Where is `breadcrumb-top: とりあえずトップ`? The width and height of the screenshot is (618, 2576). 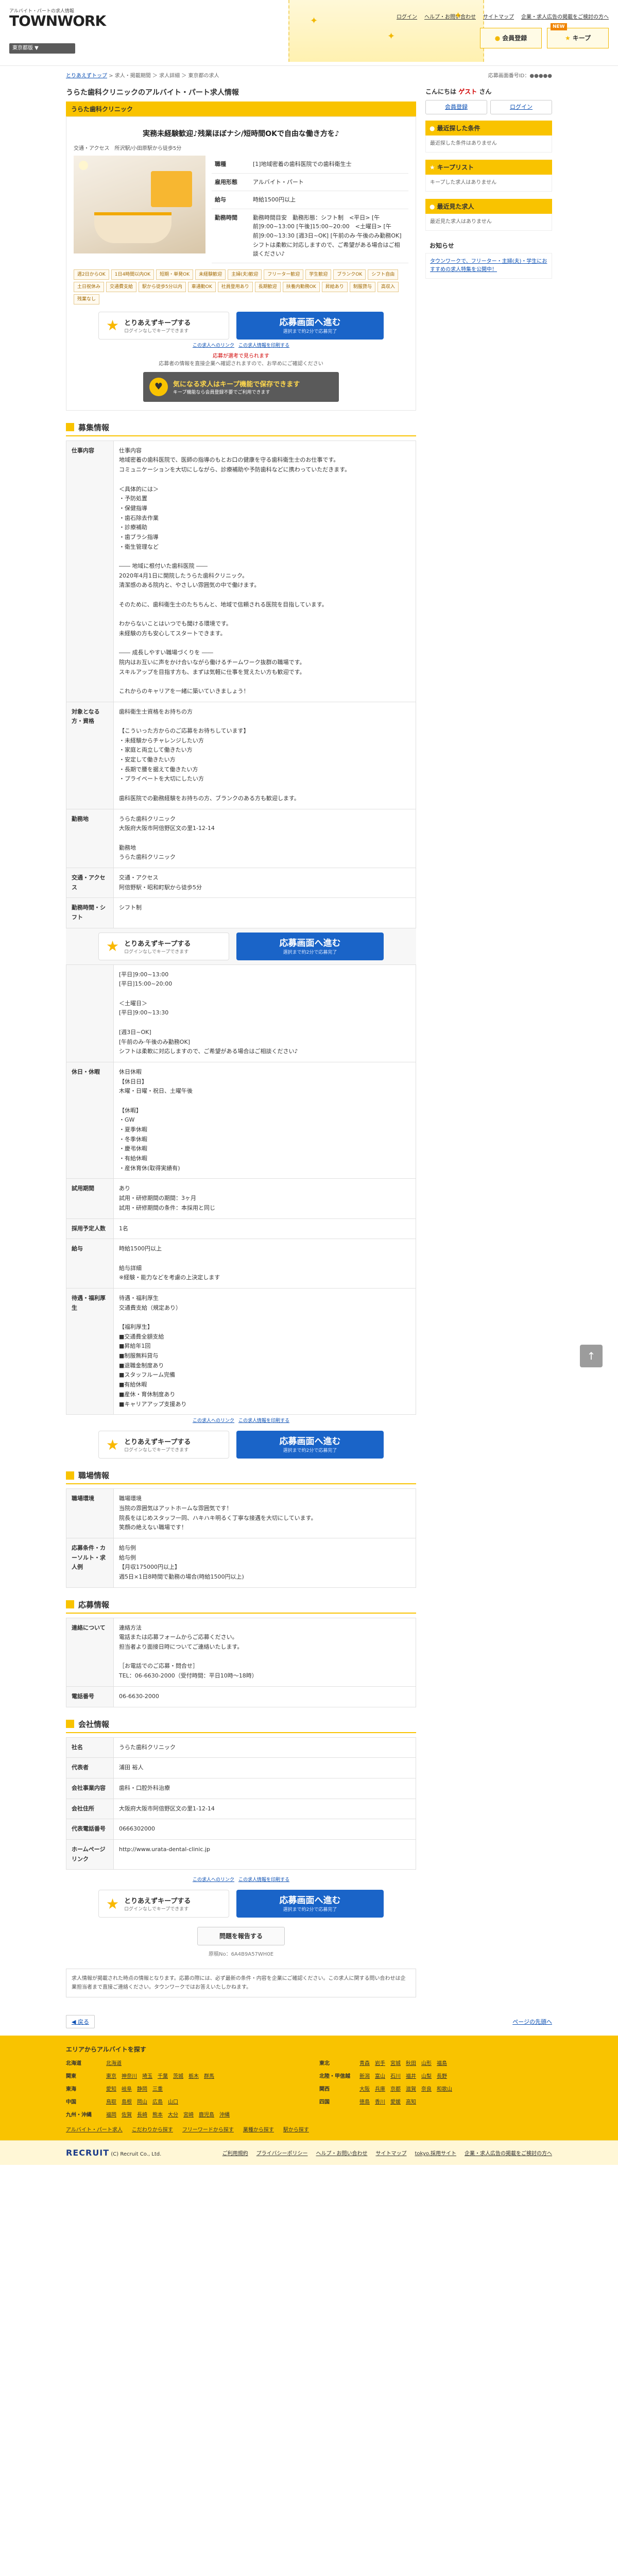 breadcrumb-top: とりあえずトップ is located at coordinates (87, 76).